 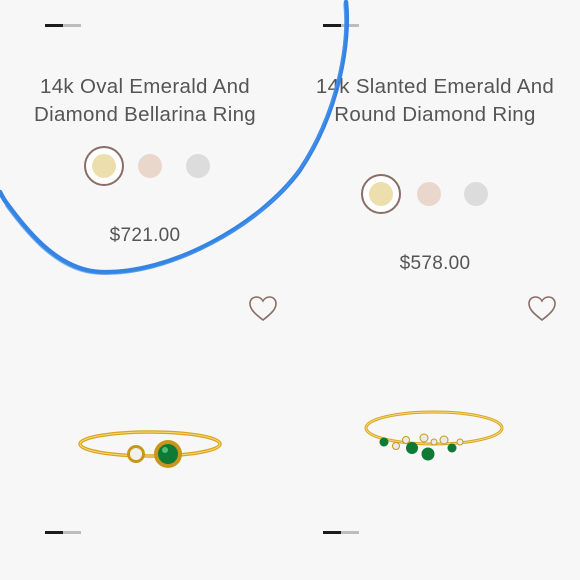 What do you see at coordinates (145, 235) in the screenshot?
I see `product-price: $721.00` at bounding box center [145, 235].